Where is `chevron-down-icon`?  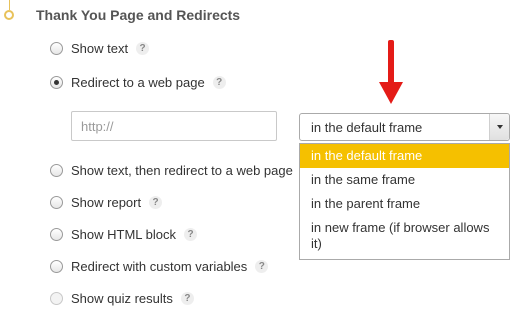
chevron-down-icon is located at coordinates (499, 127).